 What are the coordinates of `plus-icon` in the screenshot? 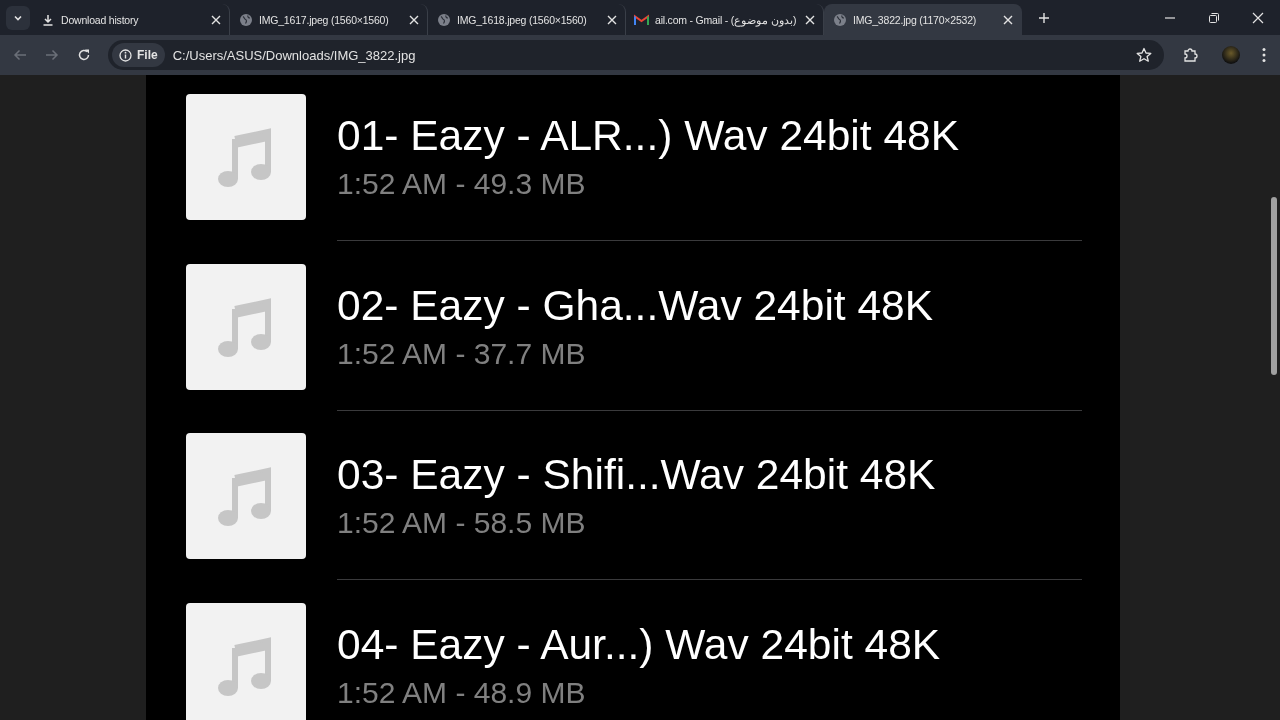 It's located at (1044, 17).